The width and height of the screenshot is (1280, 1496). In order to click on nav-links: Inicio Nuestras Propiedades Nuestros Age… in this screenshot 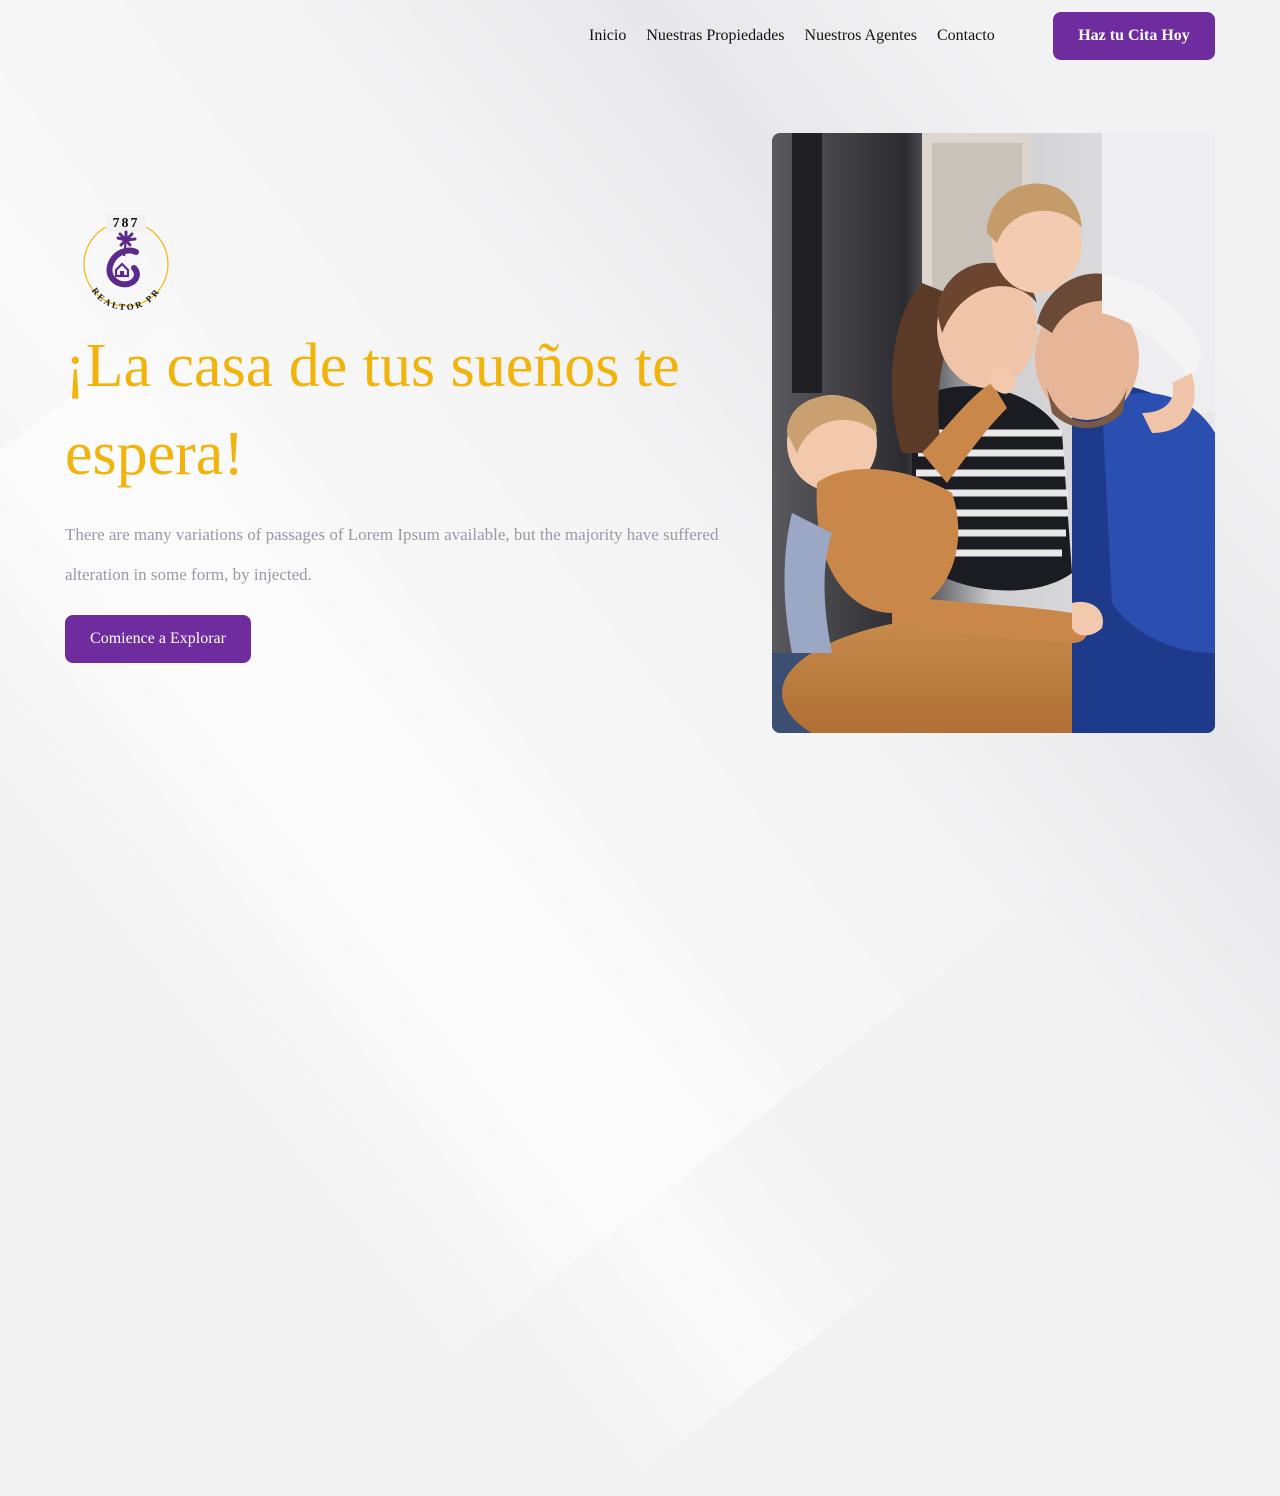, I will do `click(792, 36)`.